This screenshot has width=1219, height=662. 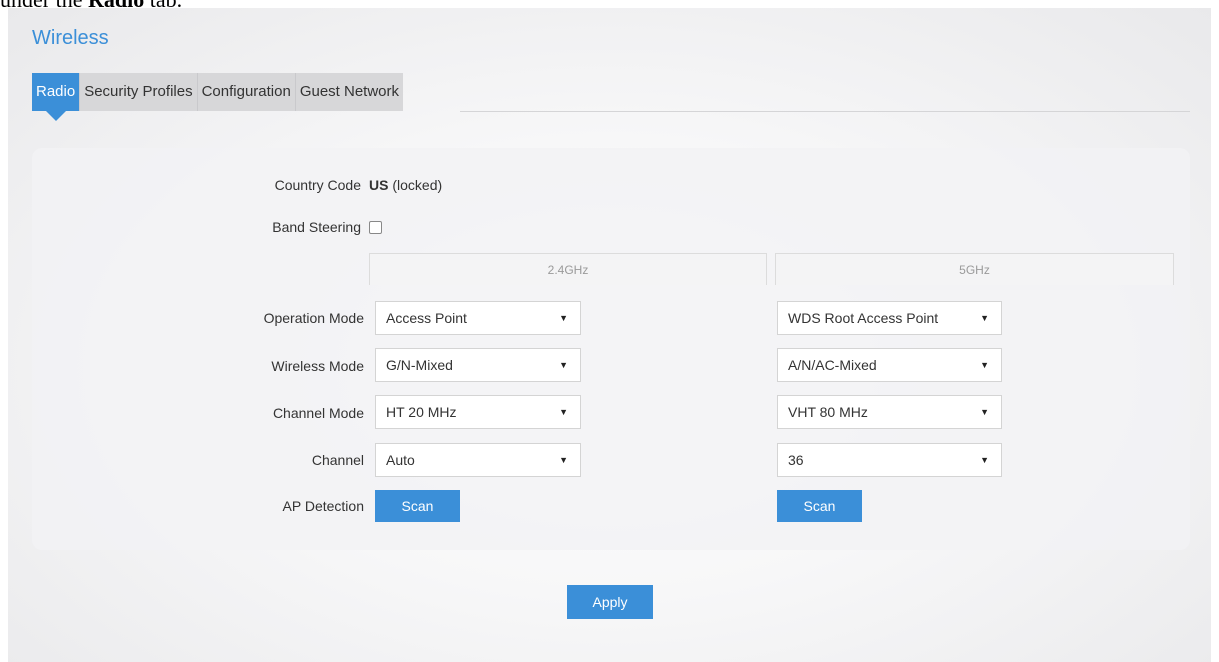 I want to click on operation-mode-2-4ghz-select: Access Point ▼, so click(x=478, y=318).